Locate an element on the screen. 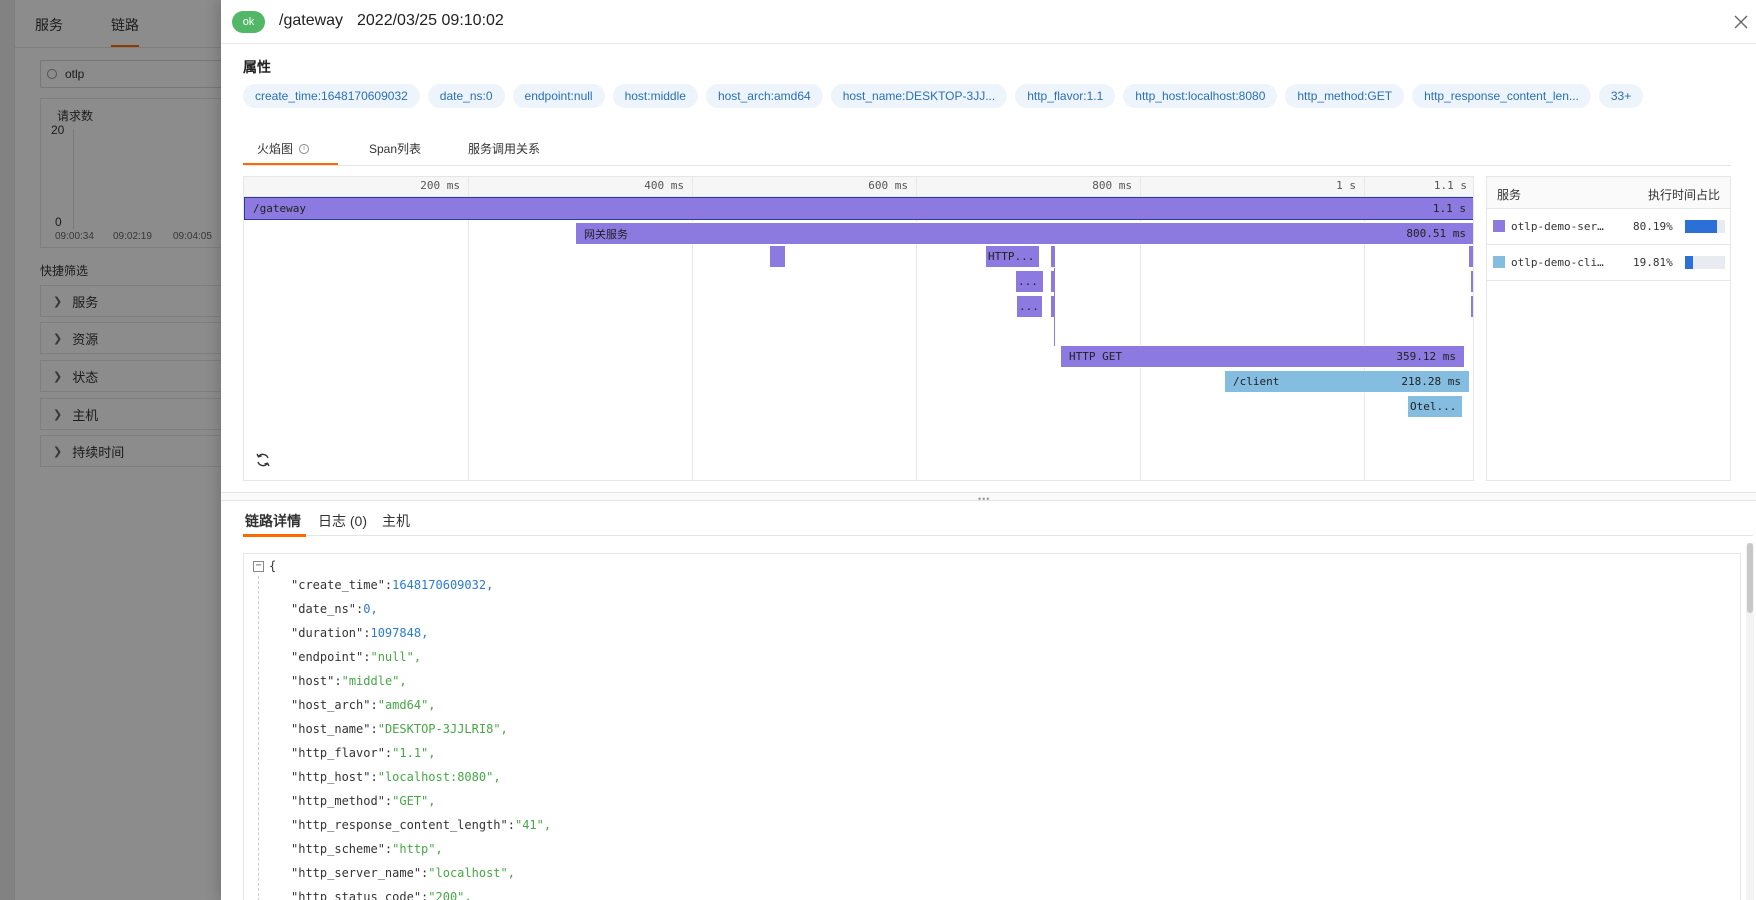 Image resolution: width=1756 pixels, height=900 pixels. json-line: "http_host":"localhost:8080", is located at coordinates (396, 777).